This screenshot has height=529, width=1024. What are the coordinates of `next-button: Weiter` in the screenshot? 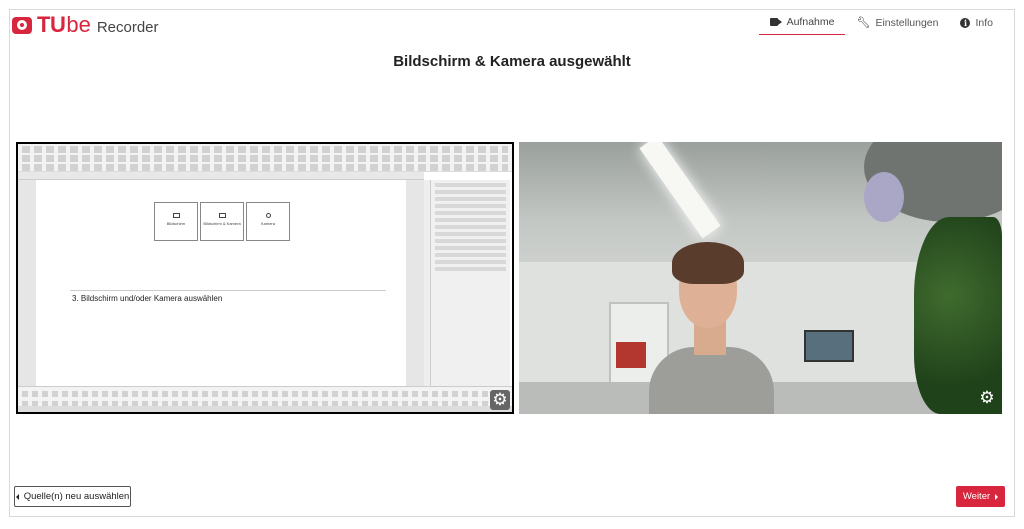 It's located at (980, 496).